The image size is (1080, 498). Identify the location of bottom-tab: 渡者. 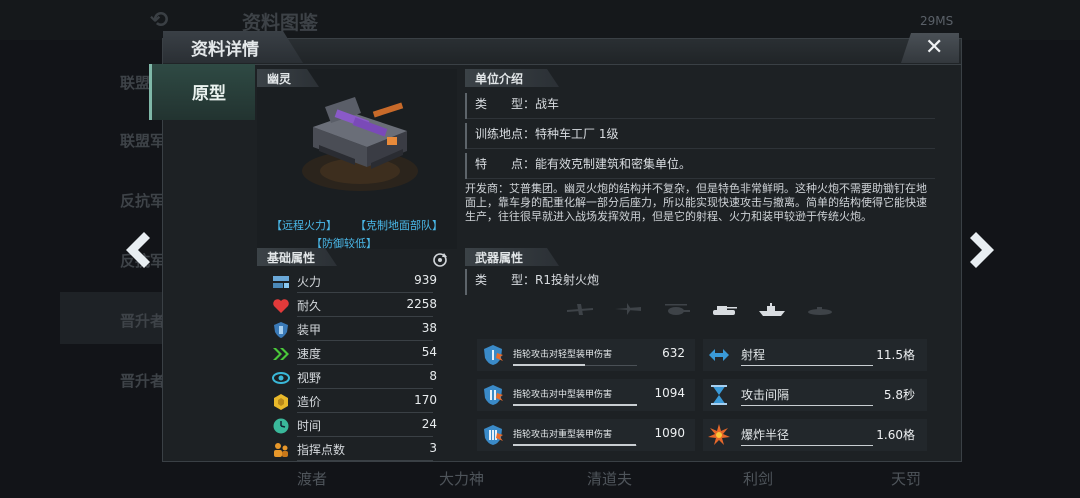
(312, 478).